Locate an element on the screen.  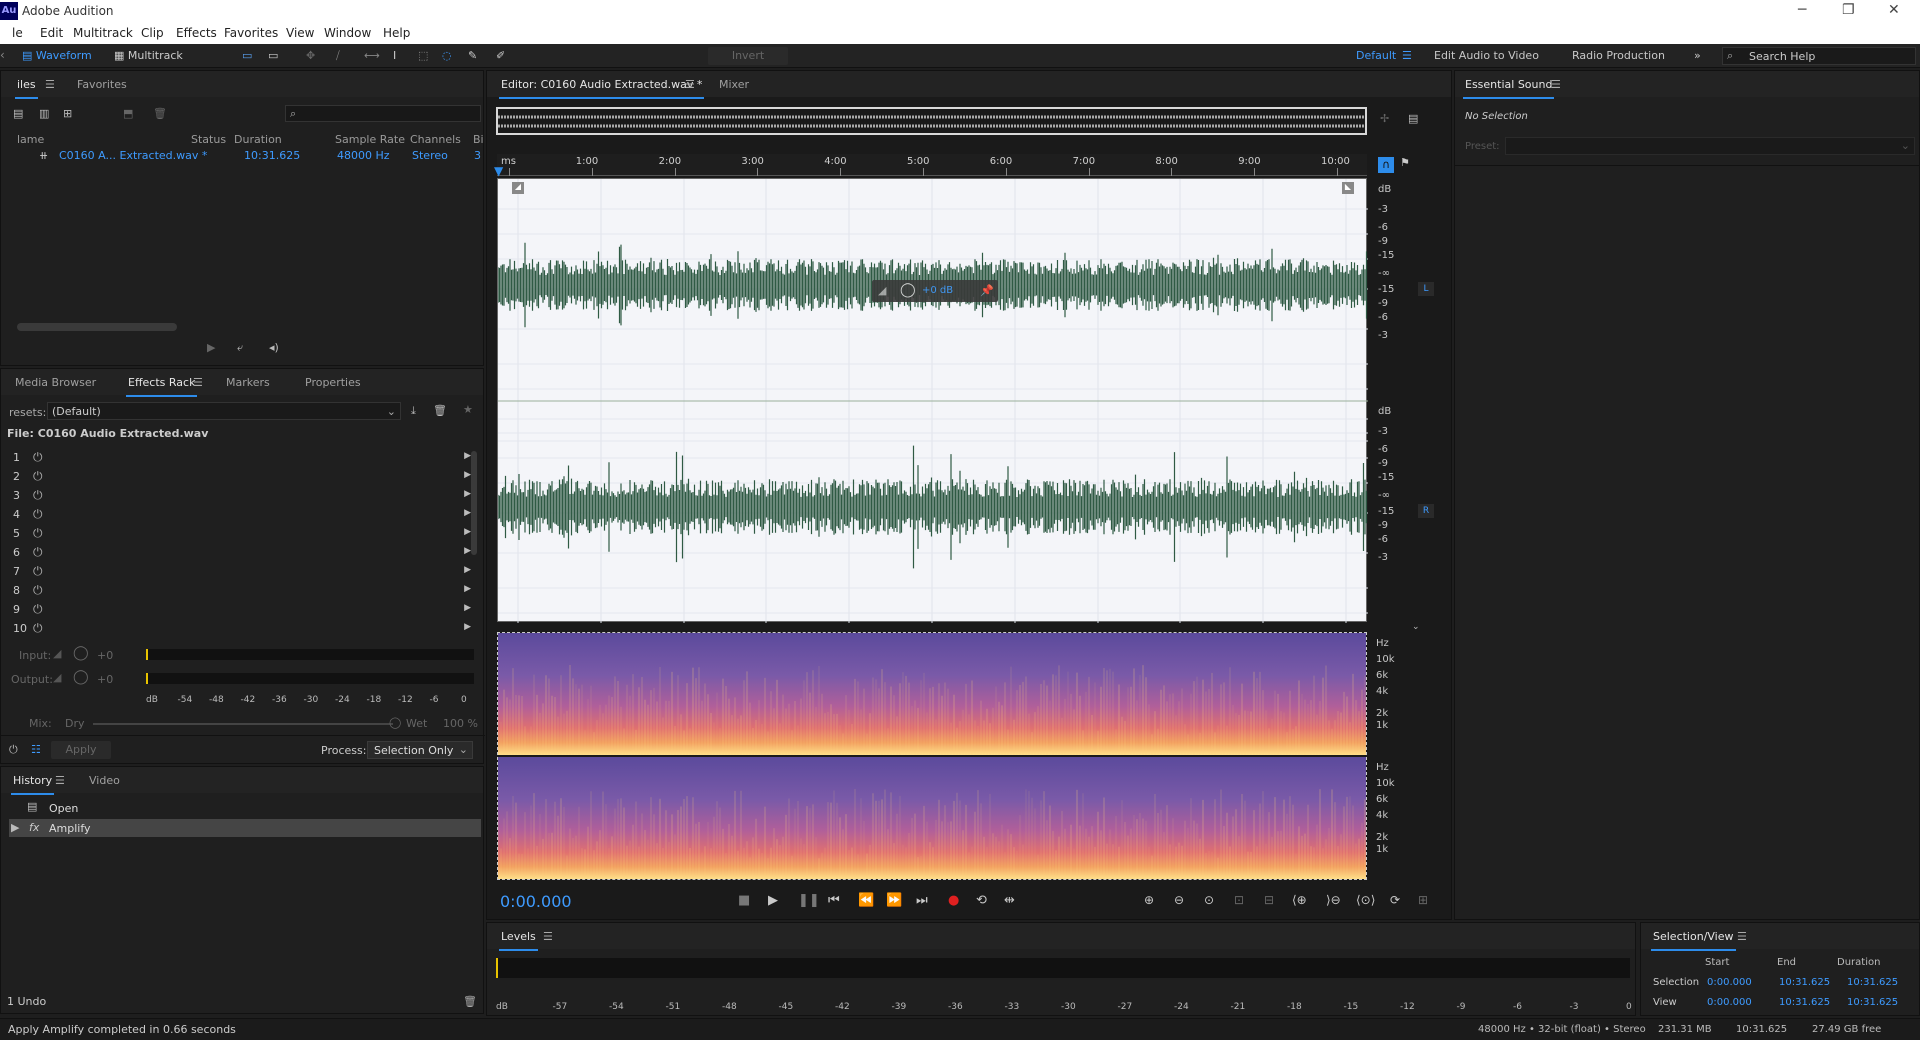
process-select: Selection Only ⌄ is located at coordinates (420, 750).